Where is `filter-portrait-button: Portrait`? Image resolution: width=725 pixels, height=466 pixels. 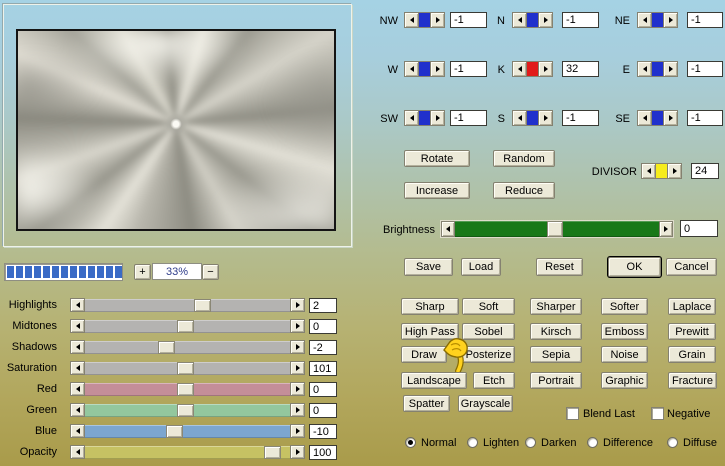 filter-portrait-button: Portrait is located at coordinates (556, 380).